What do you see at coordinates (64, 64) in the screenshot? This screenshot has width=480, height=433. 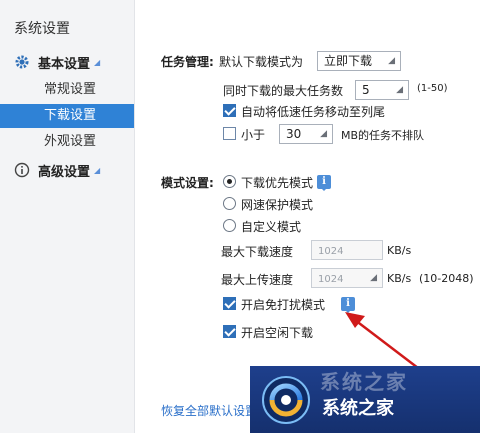 I see `sidebar-group-label: 基本设置` at bounding box center [64, 64].